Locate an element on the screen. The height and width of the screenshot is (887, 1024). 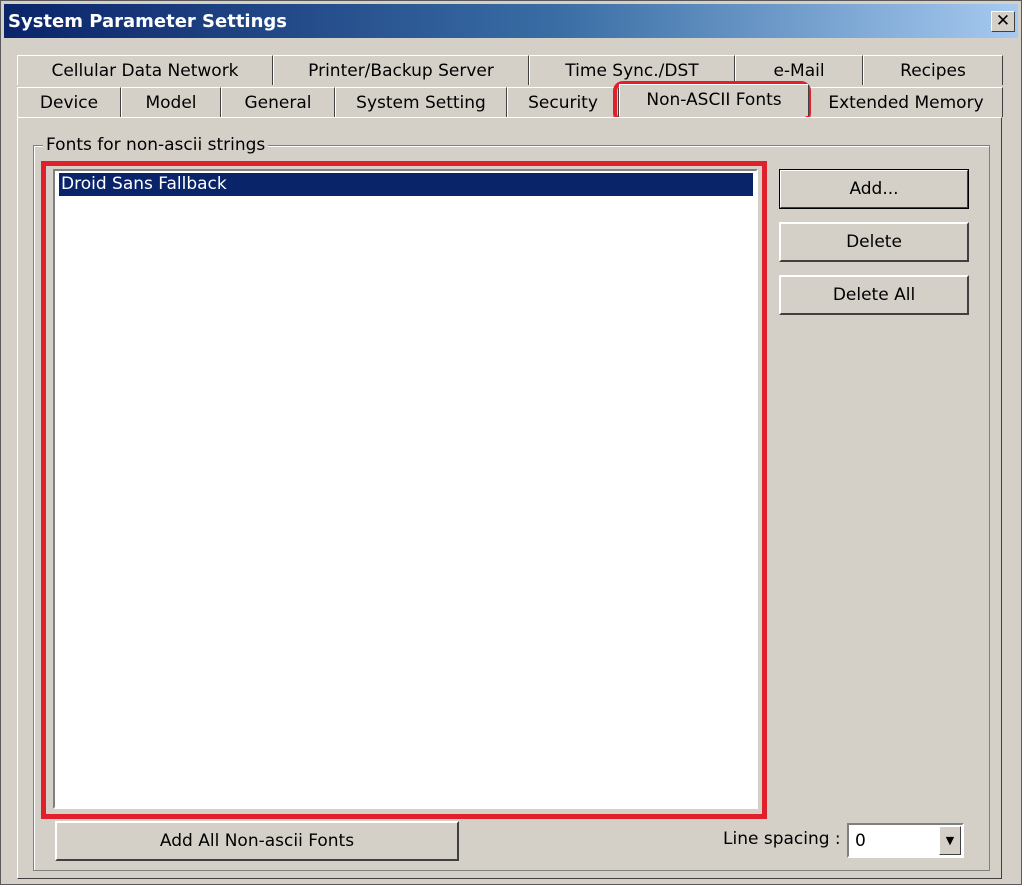
tab-device: Device is located at coordinates (69, 102).